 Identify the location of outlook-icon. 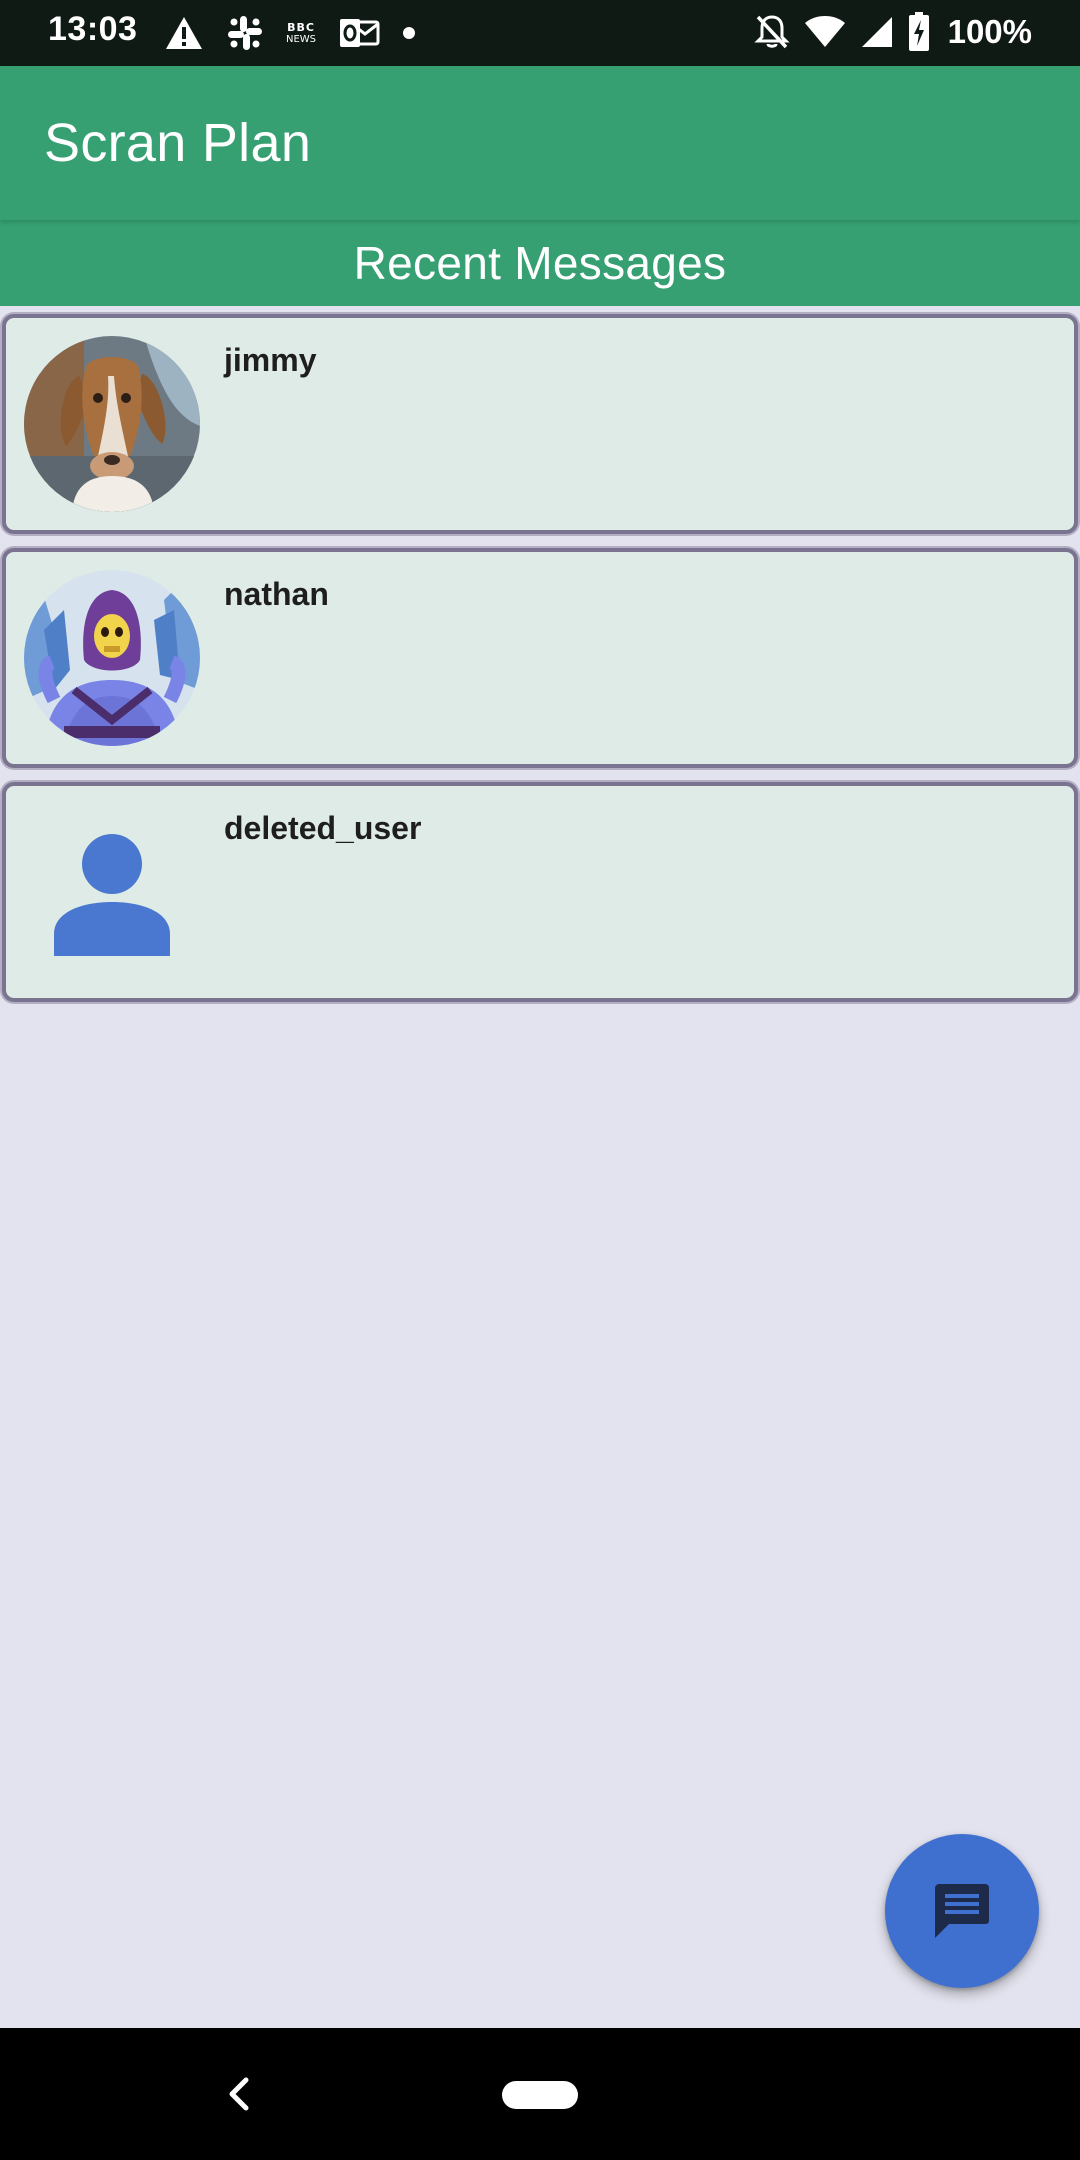
(359, 33).